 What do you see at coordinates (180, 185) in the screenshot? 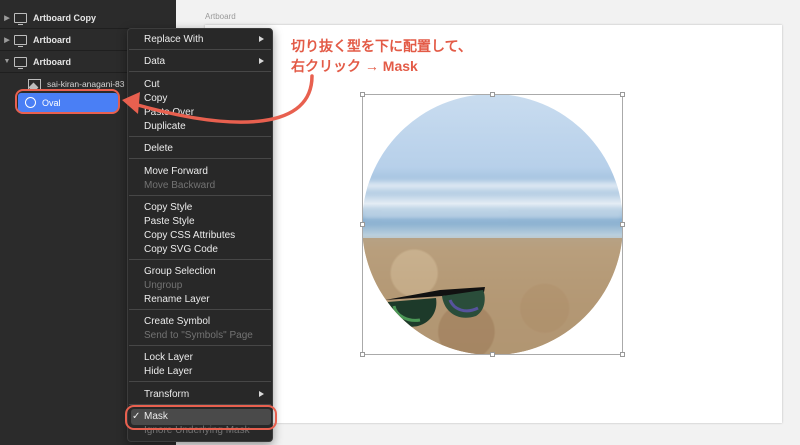
I see `menu-item-move-backward: Move Backward` at bounding box center [180, 185].